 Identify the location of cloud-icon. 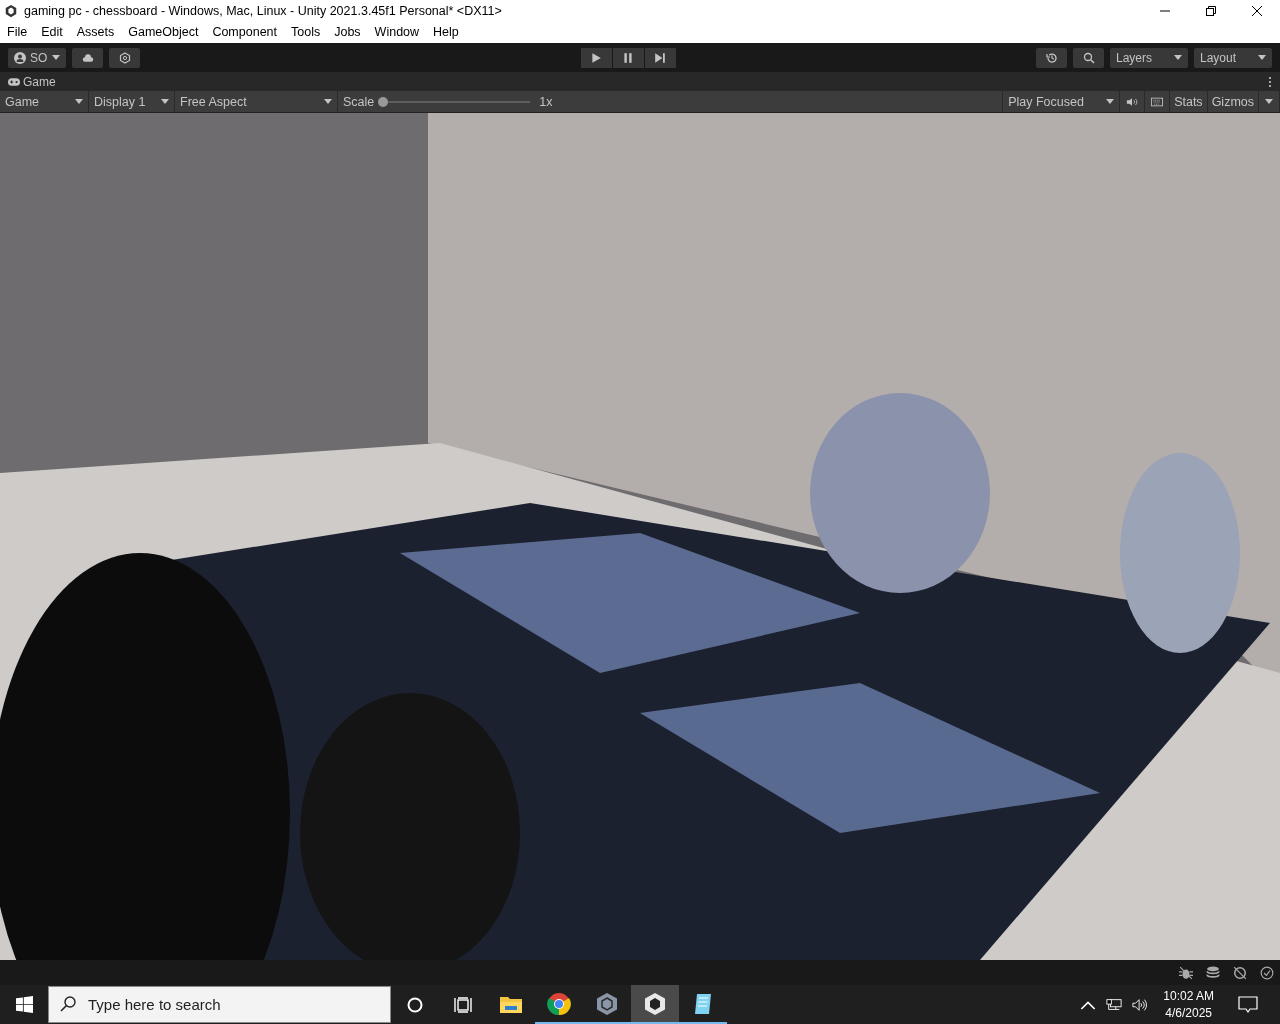
(87, 57).